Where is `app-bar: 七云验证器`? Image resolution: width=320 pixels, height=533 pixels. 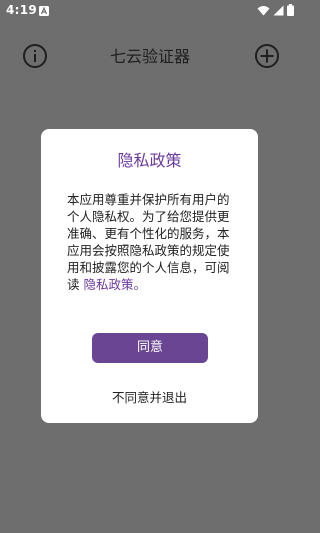
app-bar: 七云验证器 is located at coordinates (150, 54).